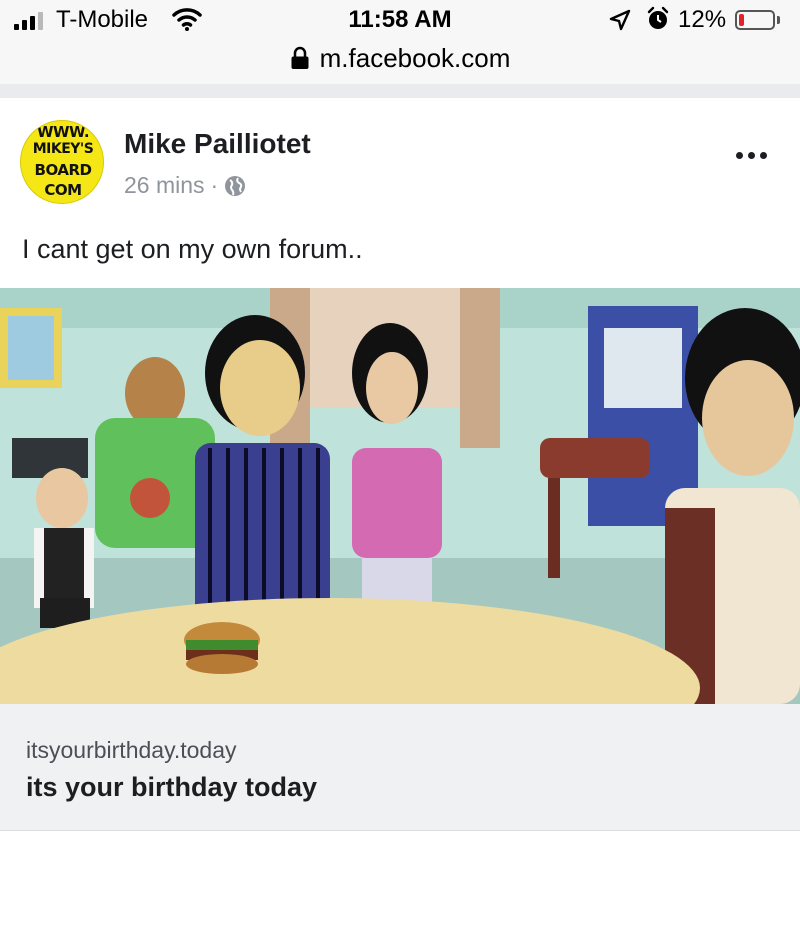 The height and width of the screenshot is (944, 800). I want to click on avatar: WWW. MIKEY'S BOARD COM, so click(62, 162).